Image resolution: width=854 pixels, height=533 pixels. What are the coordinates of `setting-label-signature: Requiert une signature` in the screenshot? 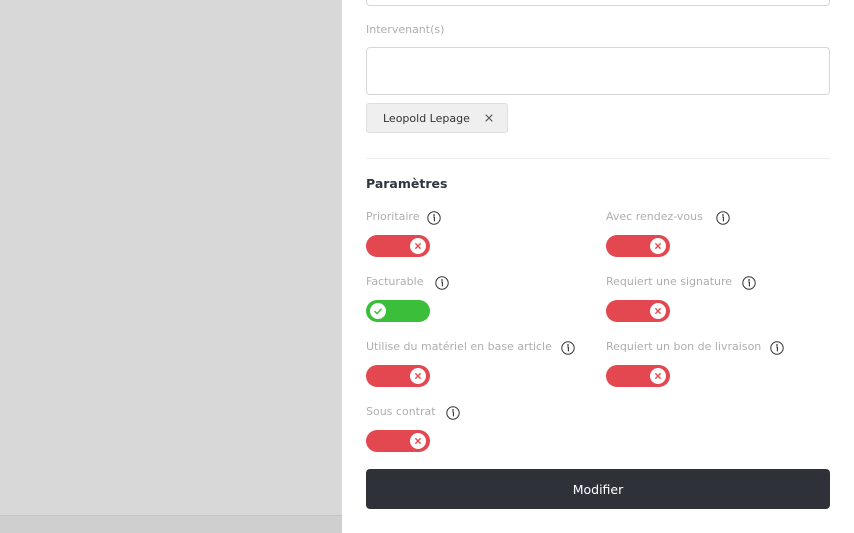 It's located at (669, 281).